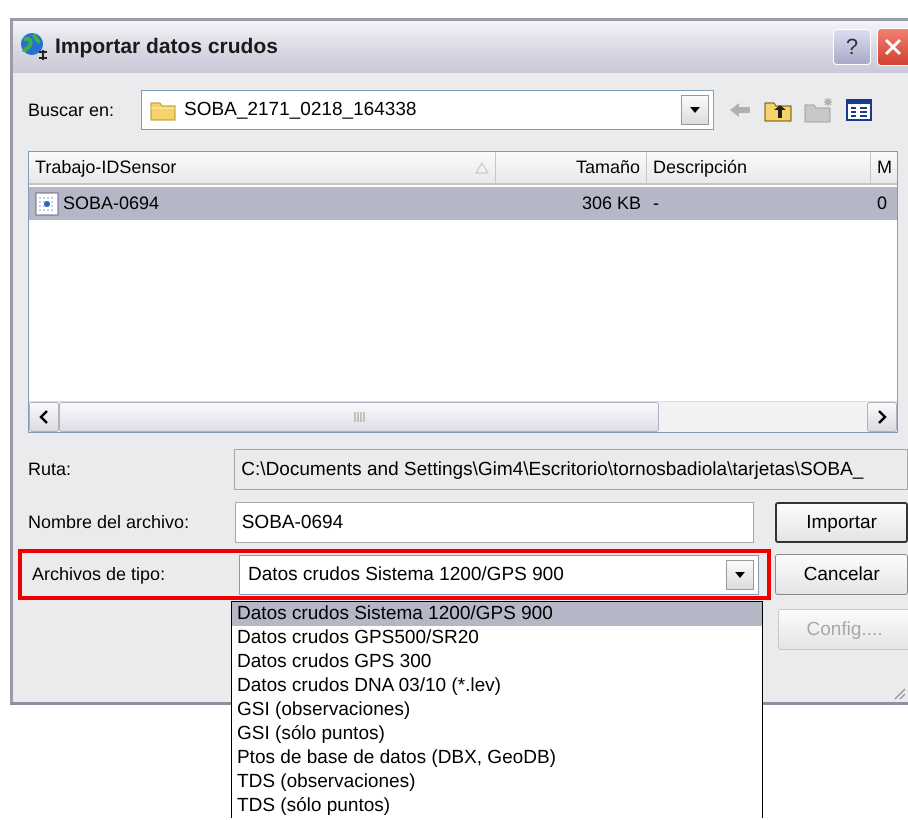  Describe the element at coordinates (611, 203) in the screenshot. I see `table-cell: 306 KB` at that location.